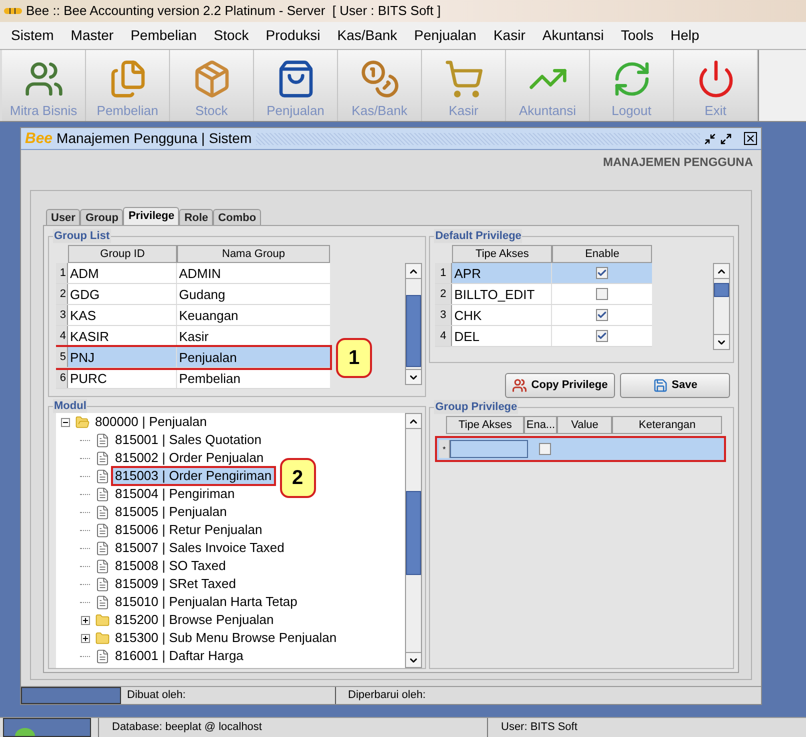  Describe the element at coordinates (675, 385) in the screenshot. I see `action-button: Save` at that location.